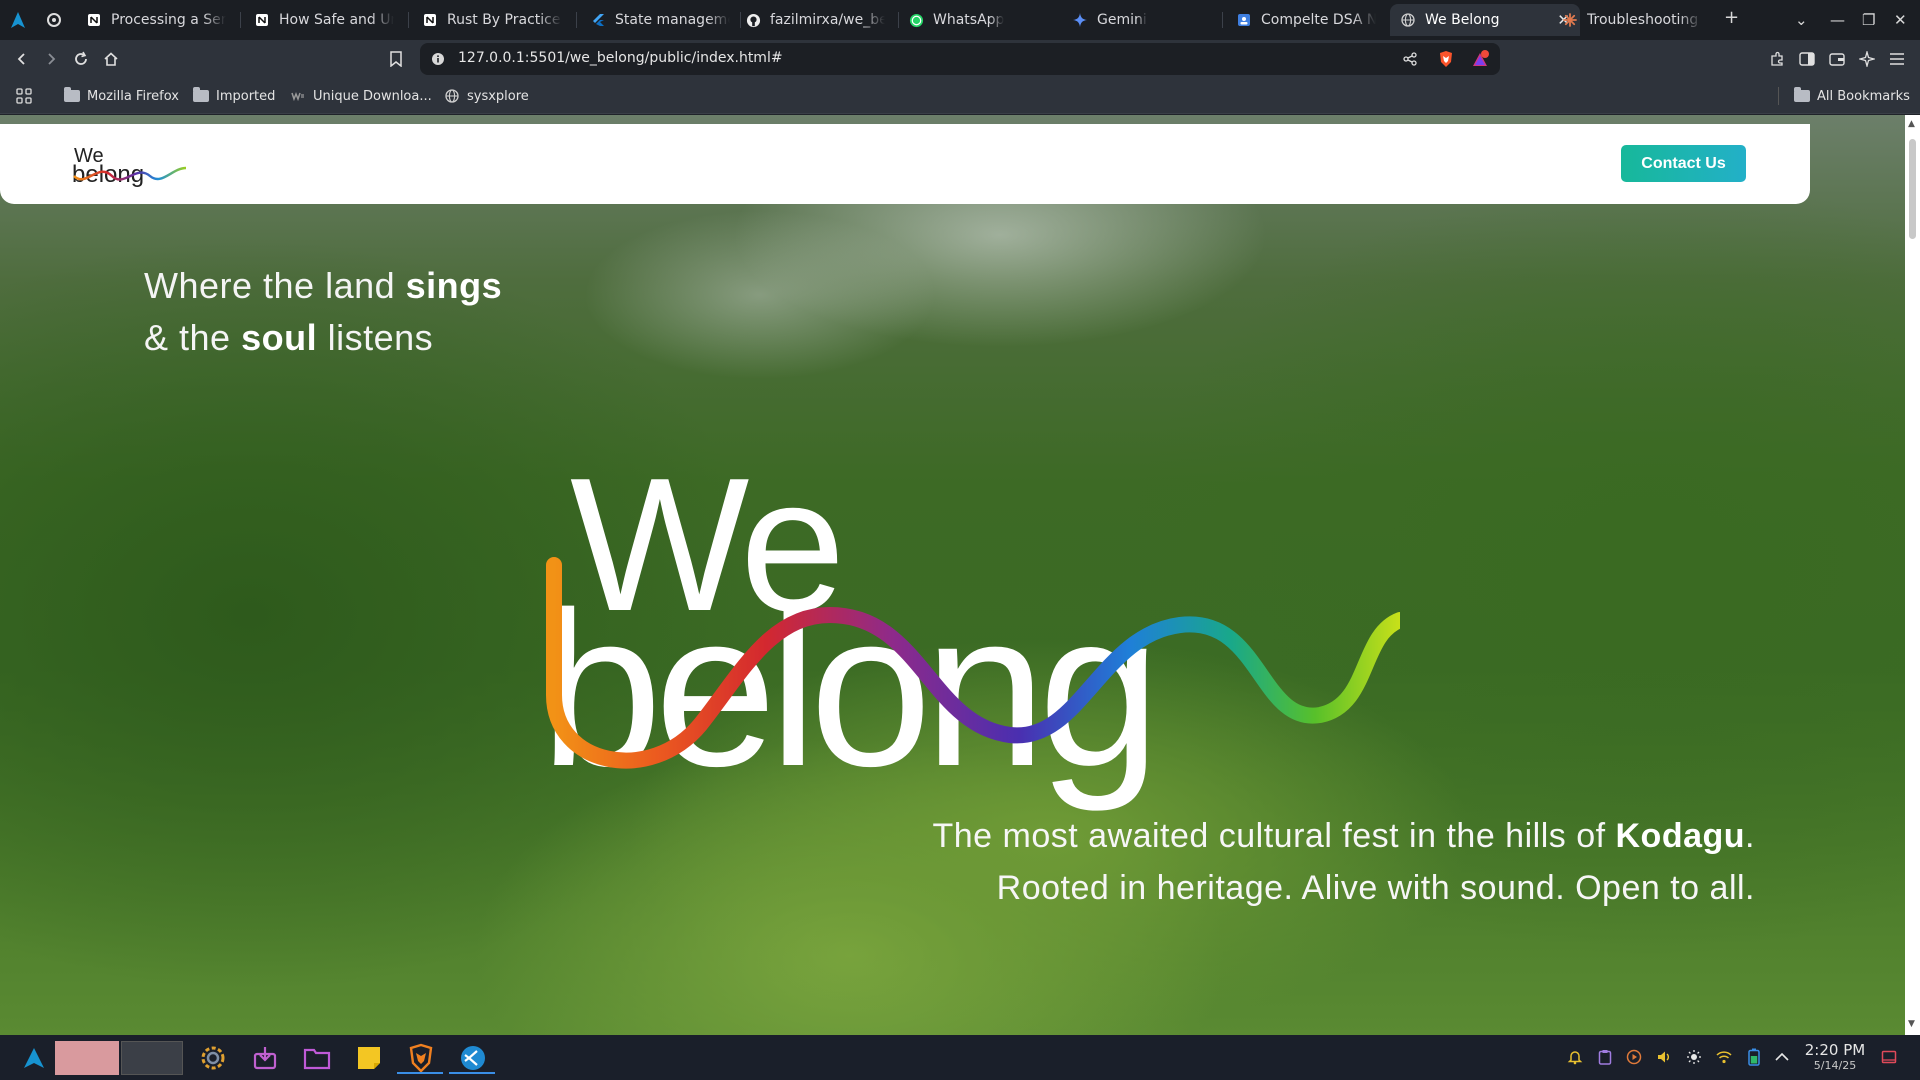 Image resolution: width=1920 pixels, height=1080 pixels. I want to click on wifi-icon, so click(1724, 1057).